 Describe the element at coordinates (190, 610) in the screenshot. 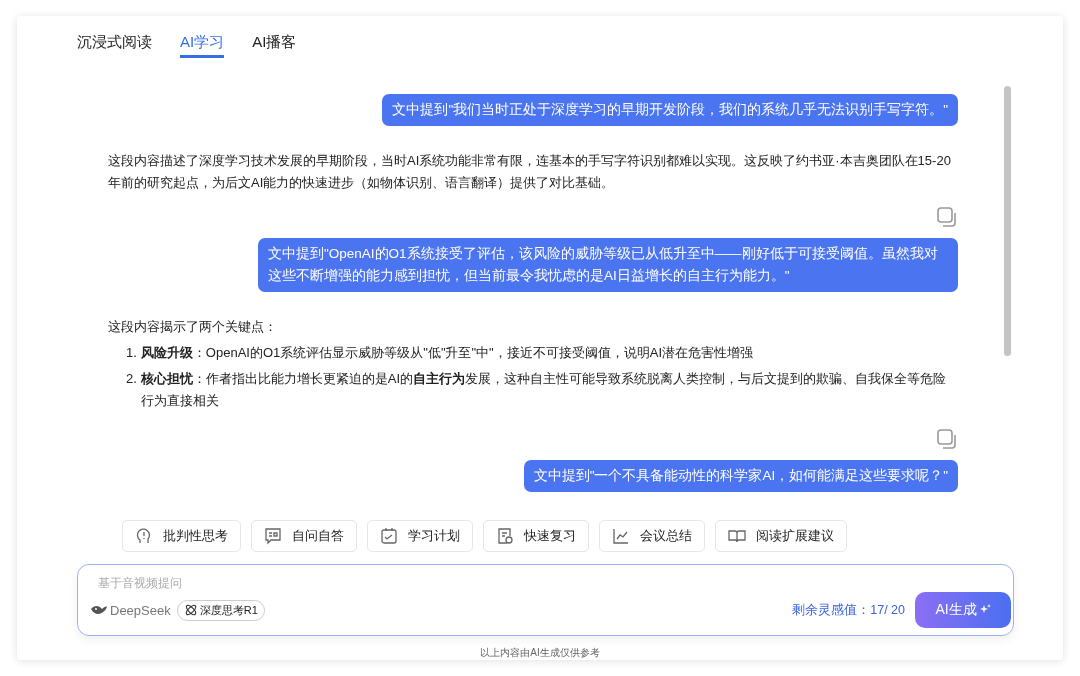

I see `atom-icon` at that location.